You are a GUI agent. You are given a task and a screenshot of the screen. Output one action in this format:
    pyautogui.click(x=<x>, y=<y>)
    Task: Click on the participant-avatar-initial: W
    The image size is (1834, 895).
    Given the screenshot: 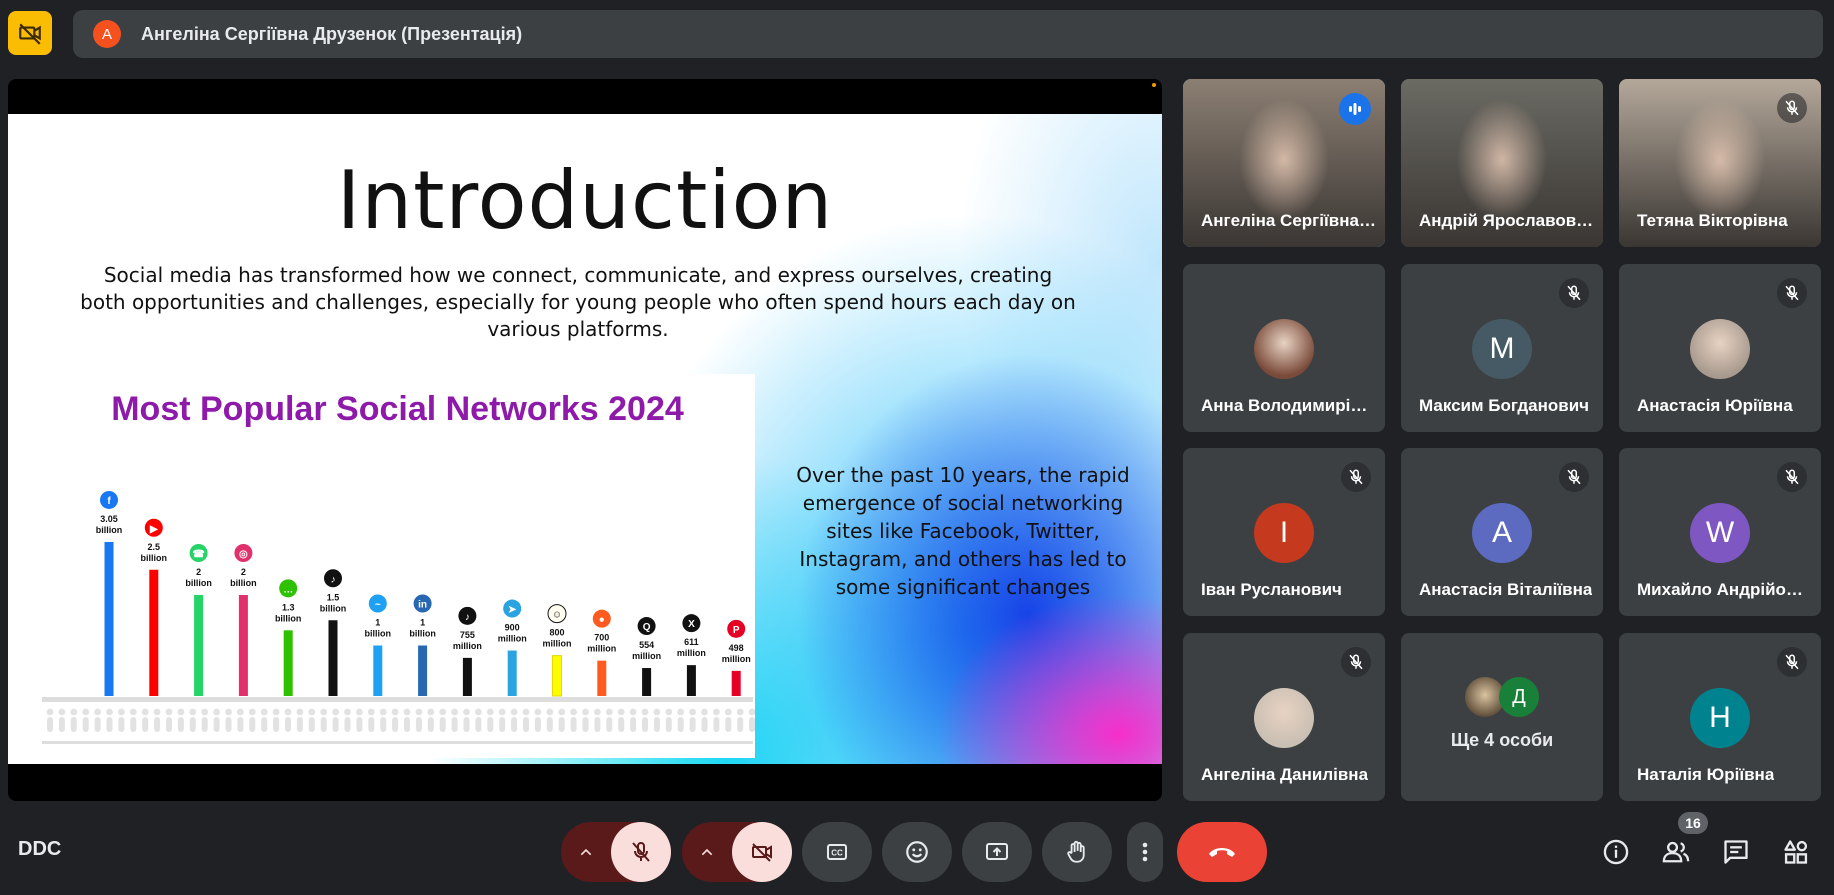 What is the action you would take?
    pyautogui.click(x=1720, y=533)
    